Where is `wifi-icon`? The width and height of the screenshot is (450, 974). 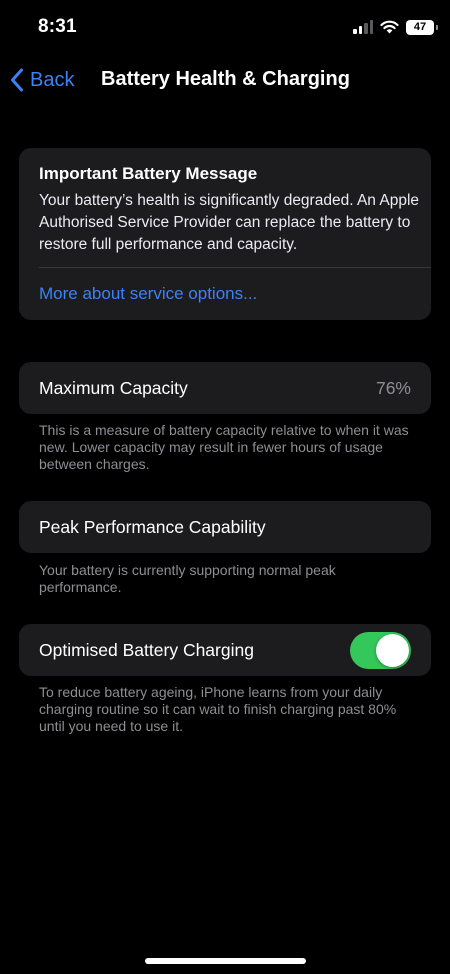 wifi-icon is located at coordinates (389, 27).